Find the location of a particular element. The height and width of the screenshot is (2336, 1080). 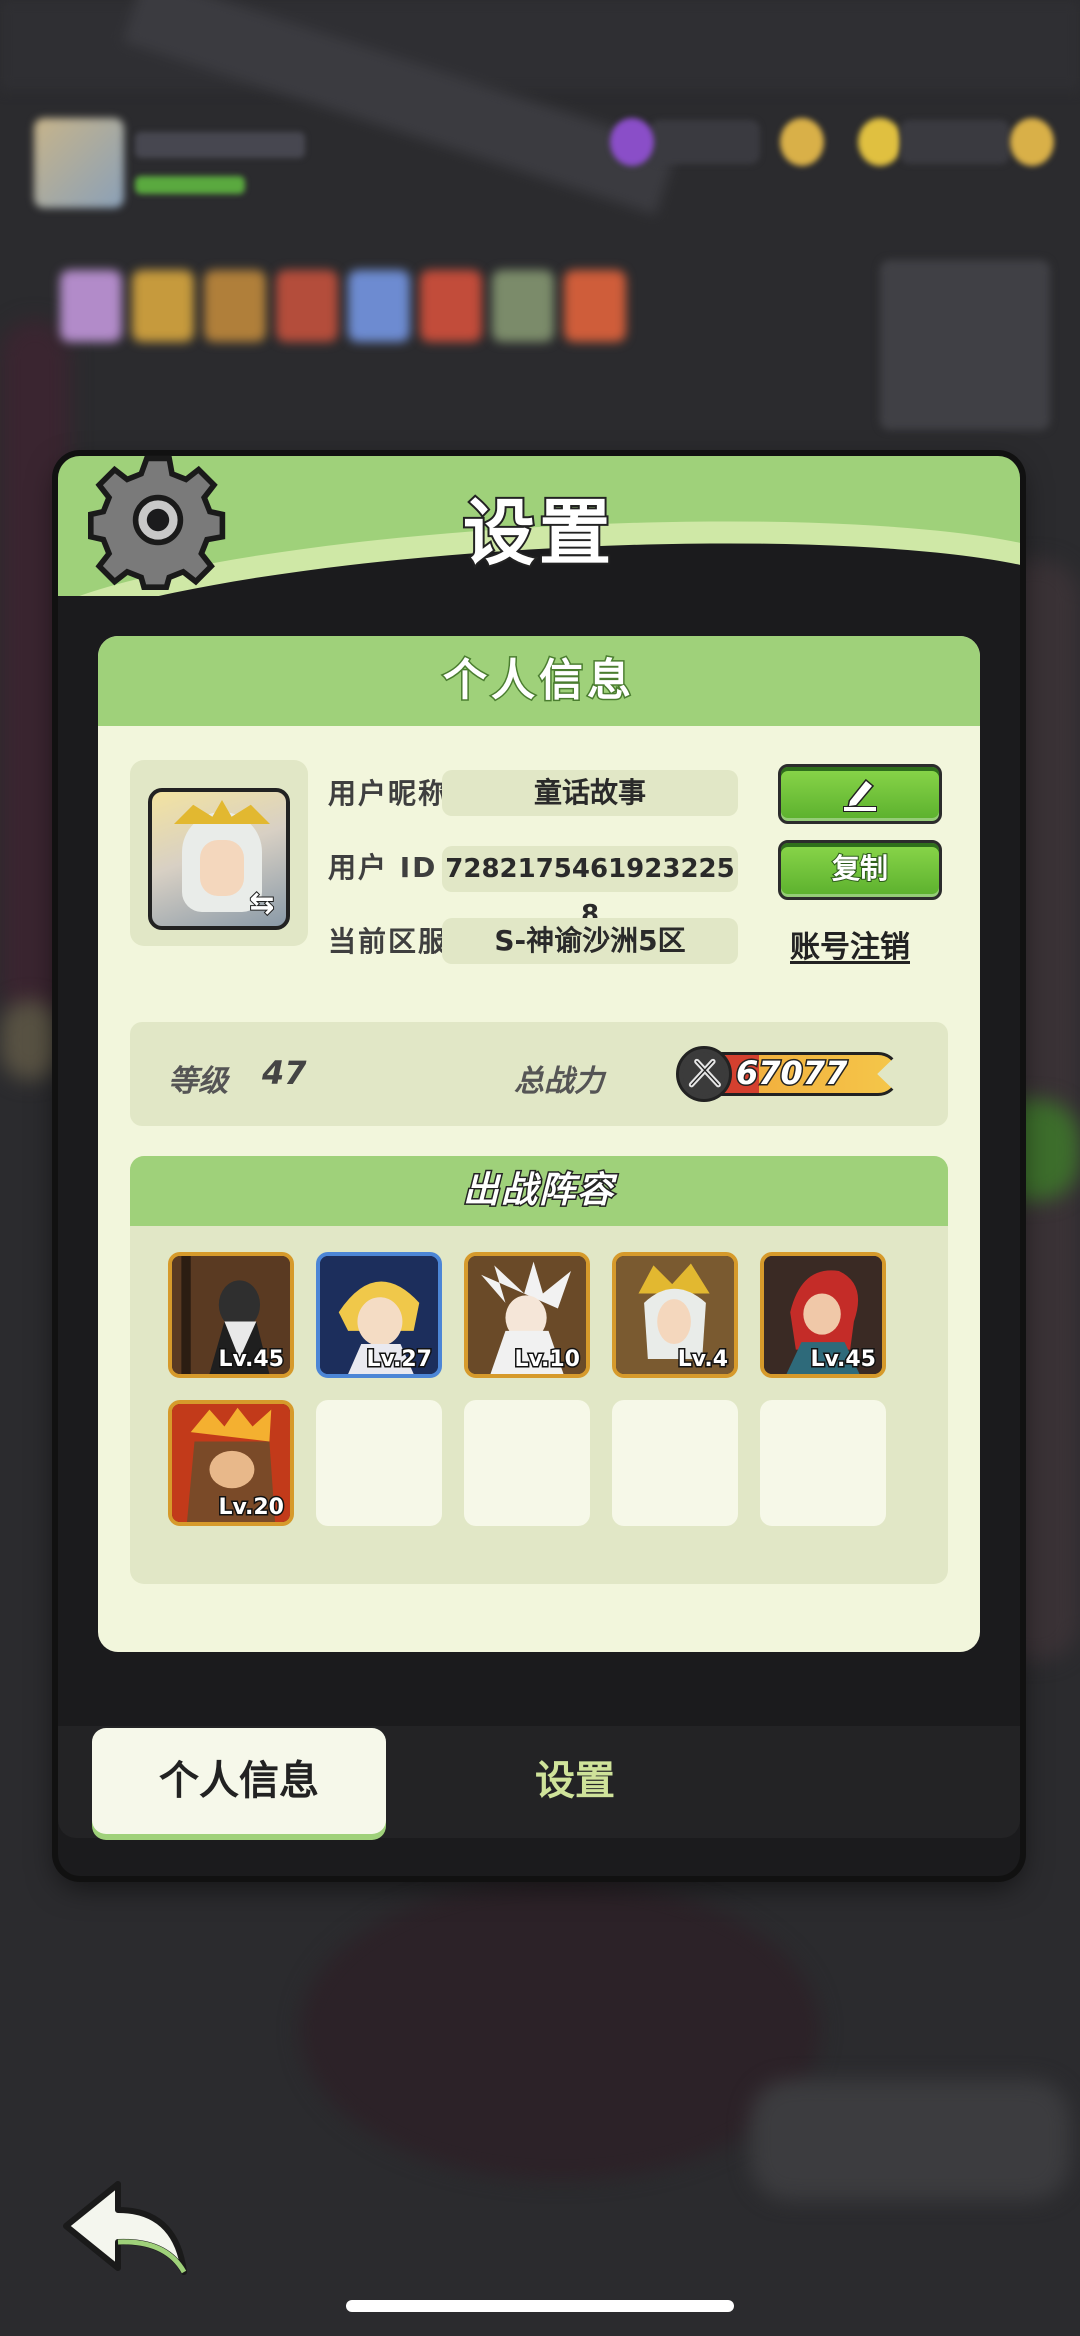

lineup-panel: 出战阵容 Lv.45 Lv.27 Lv.10 Lv.4 Lv.45 Lv.20 is located at coordinates (539, 1370).